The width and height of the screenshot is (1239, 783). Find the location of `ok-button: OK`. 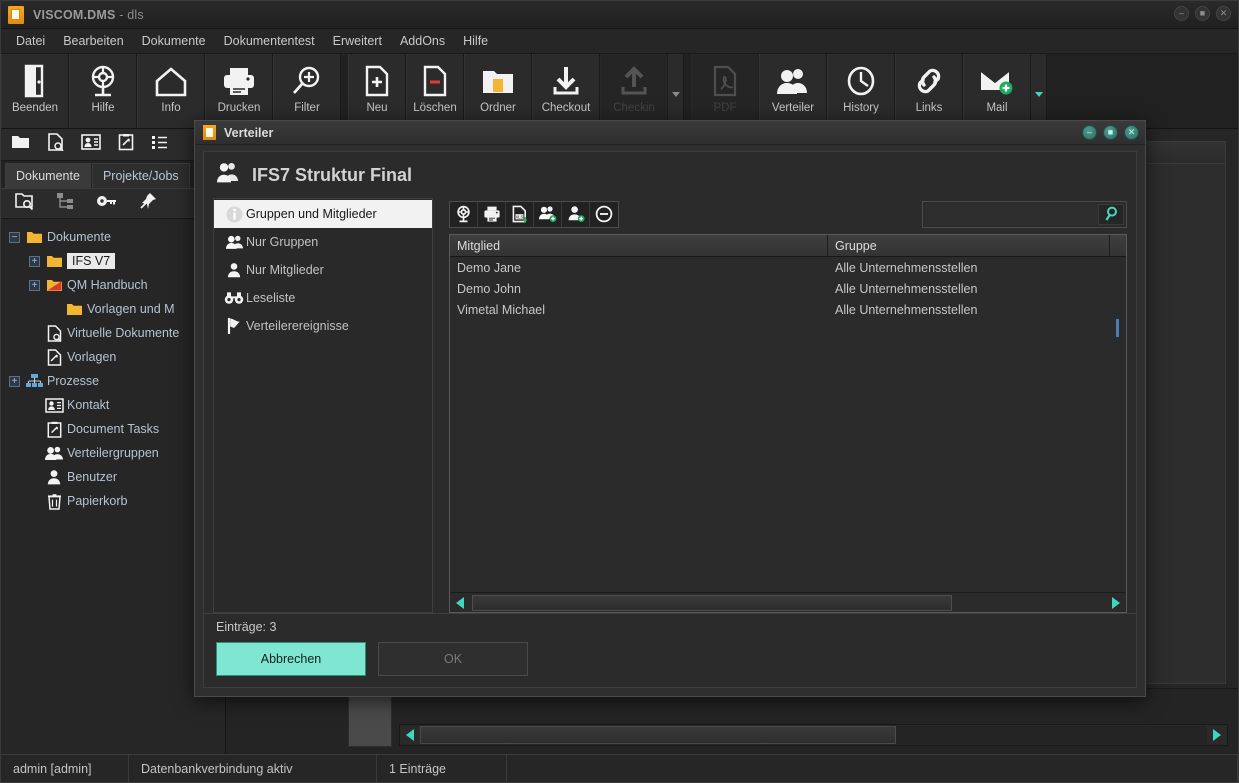

ok-button: OK is located at coordinates (453, 659).